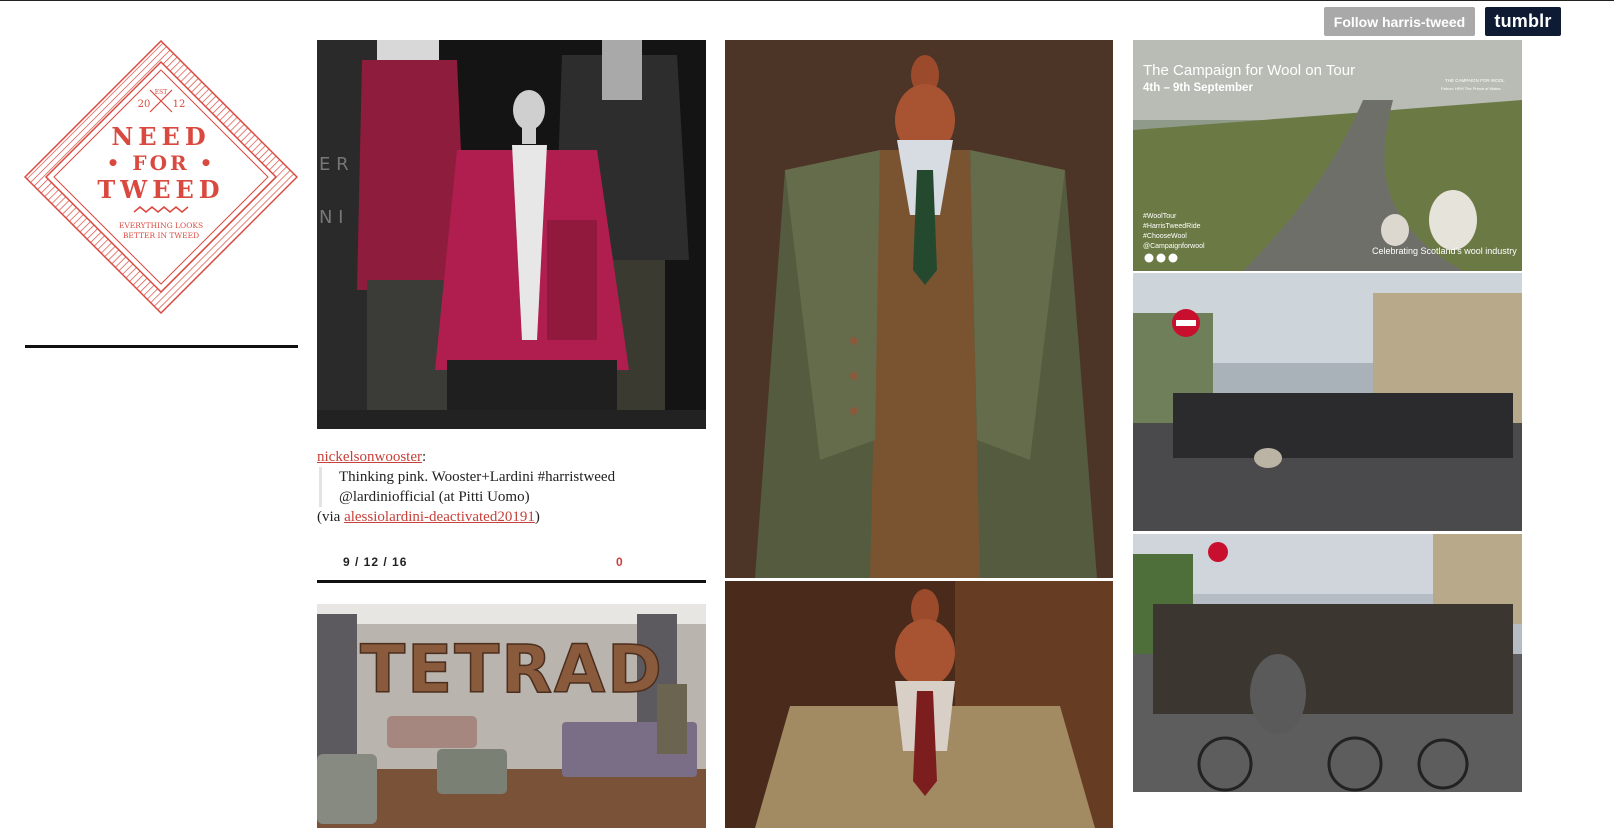 The image size is (1614, 828). I want to click on campaign-patron: Patron: HRH The Prince of Wales, so click(1471, 88).